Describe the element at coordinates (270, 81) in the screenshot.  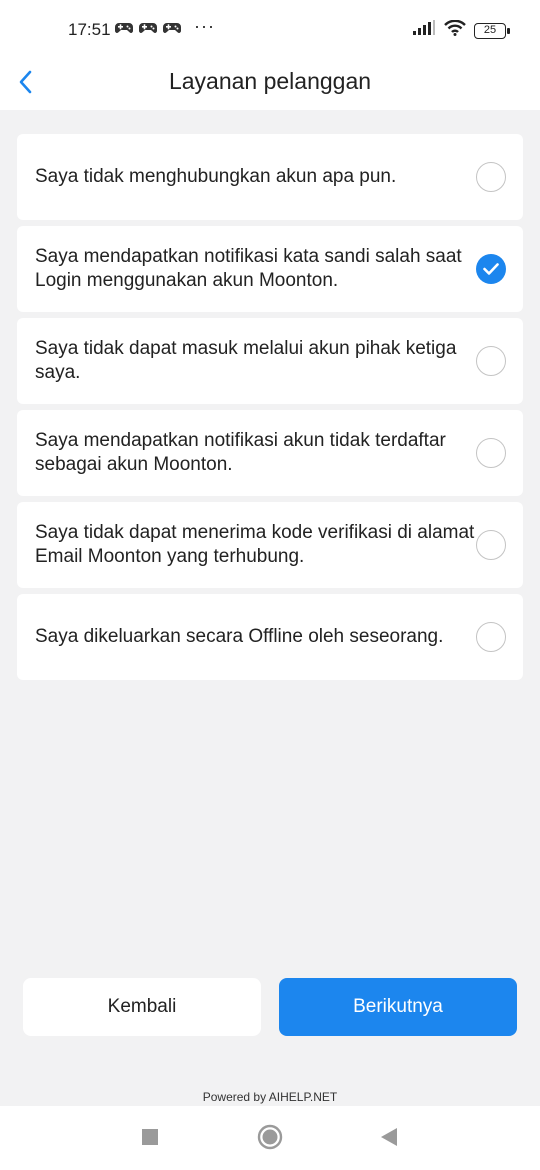
I see `page-title: Layanan pelanggan` at that location.